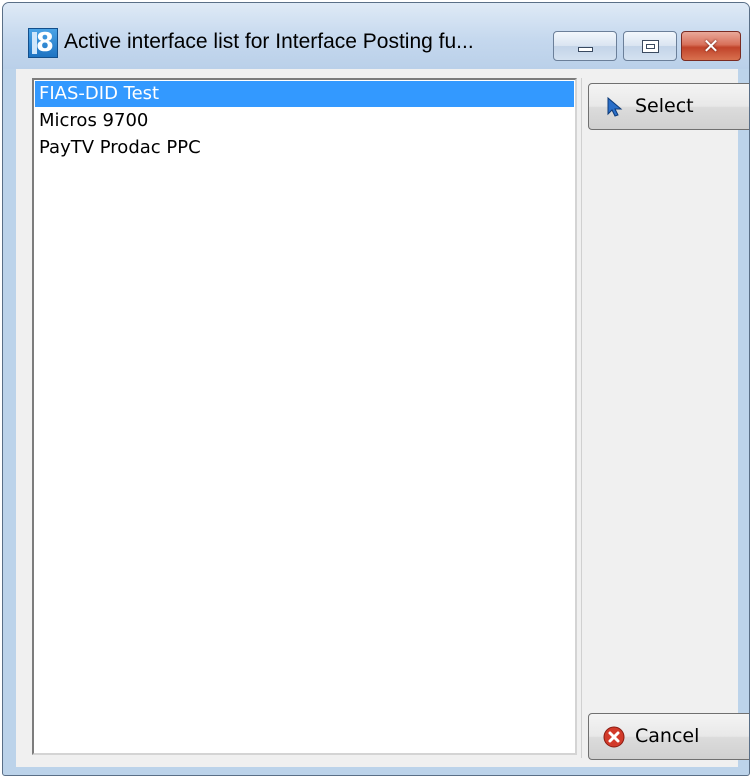 Image resolution: width=754 pixels, height=780 pixels. Describe the element at coordinates (585, 49) in the screenshot. I see `minimize-icon` at that location.